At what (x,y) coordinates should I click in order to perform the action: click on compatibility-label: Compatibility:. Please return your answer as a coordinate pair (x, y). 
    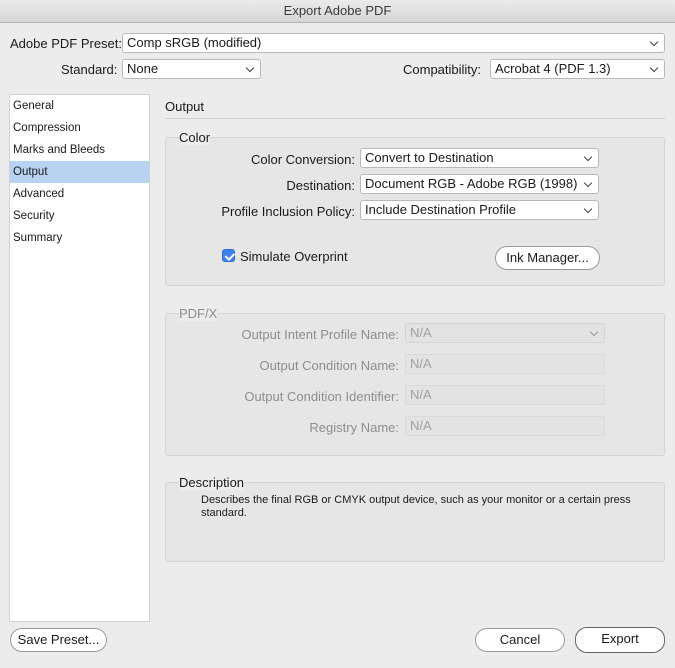
    Looking at the image, I should click on (442, 69).